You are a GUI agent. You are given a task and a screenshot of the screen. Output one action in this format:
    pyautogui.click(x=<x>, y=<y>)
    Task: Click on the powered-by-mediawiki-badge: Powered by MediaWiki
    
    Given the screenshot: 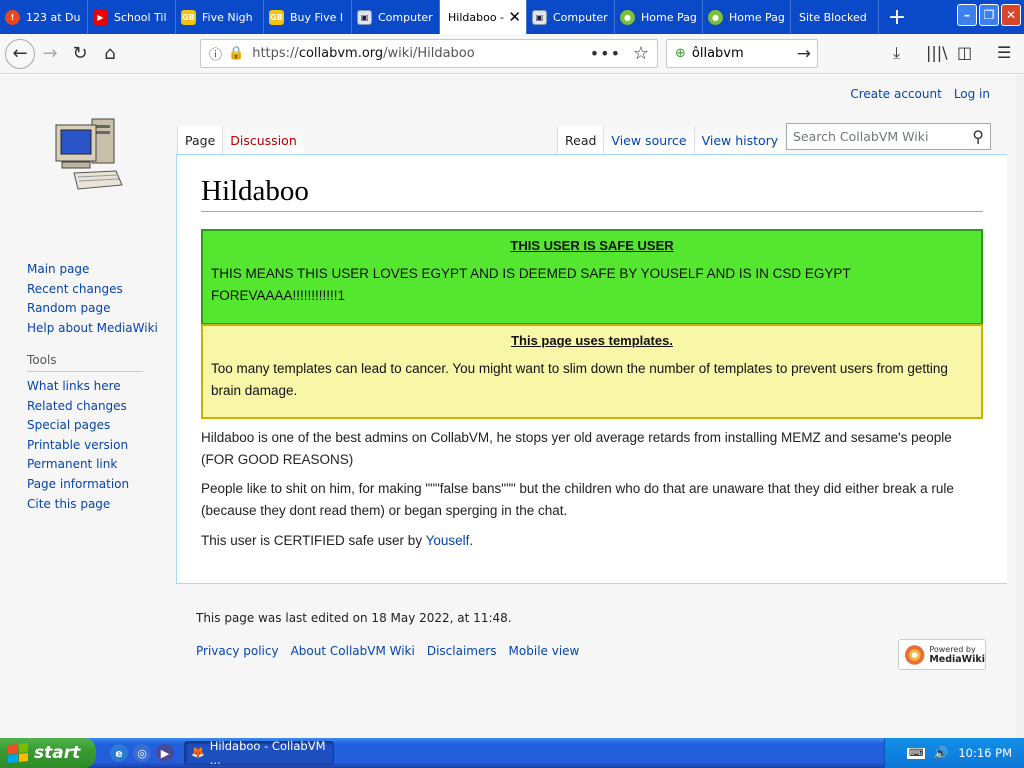 What is the action you would take?
    pyautogui.click(x=942, y=654)
    